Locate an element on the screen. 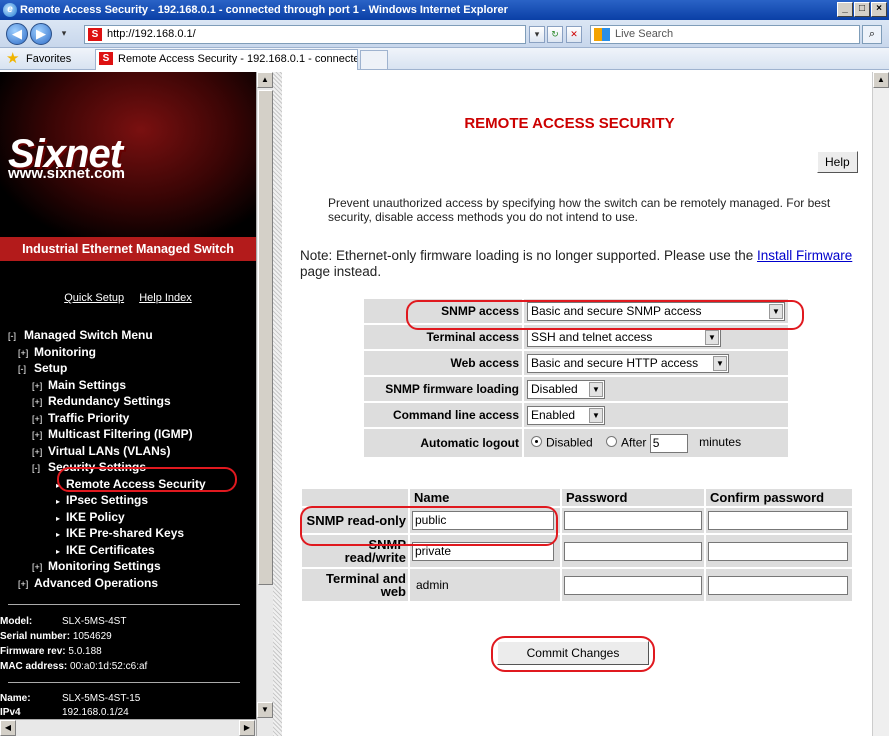 The width and height of the screenshot is (889, 736). table-row: SNMP read/write private is located at coordinates (577, 551).